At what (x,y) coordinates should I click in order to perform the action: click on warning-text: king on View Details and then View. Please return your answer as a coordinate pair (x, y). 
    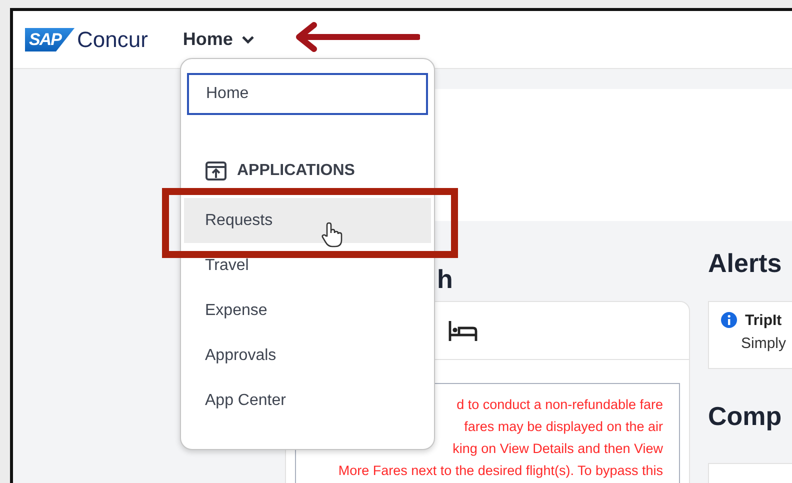
    Looking at the image, I should click on (557, 449).